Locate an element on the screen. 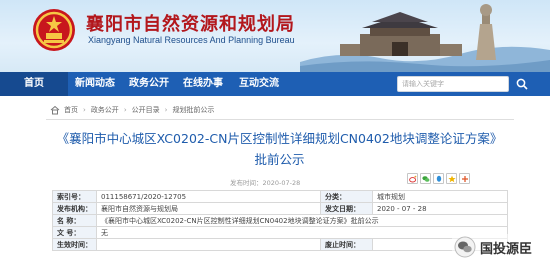  doc-number-label: 文 号： is located at coordinates (74, 232).